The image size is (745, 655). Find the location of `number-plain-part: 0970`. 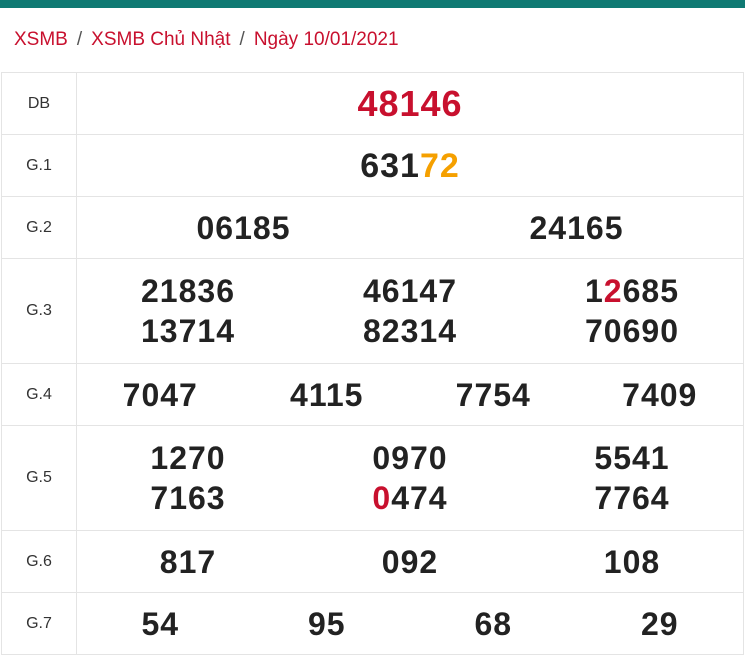

number-plain-part: 0970 is located at coordinates (410, 458).